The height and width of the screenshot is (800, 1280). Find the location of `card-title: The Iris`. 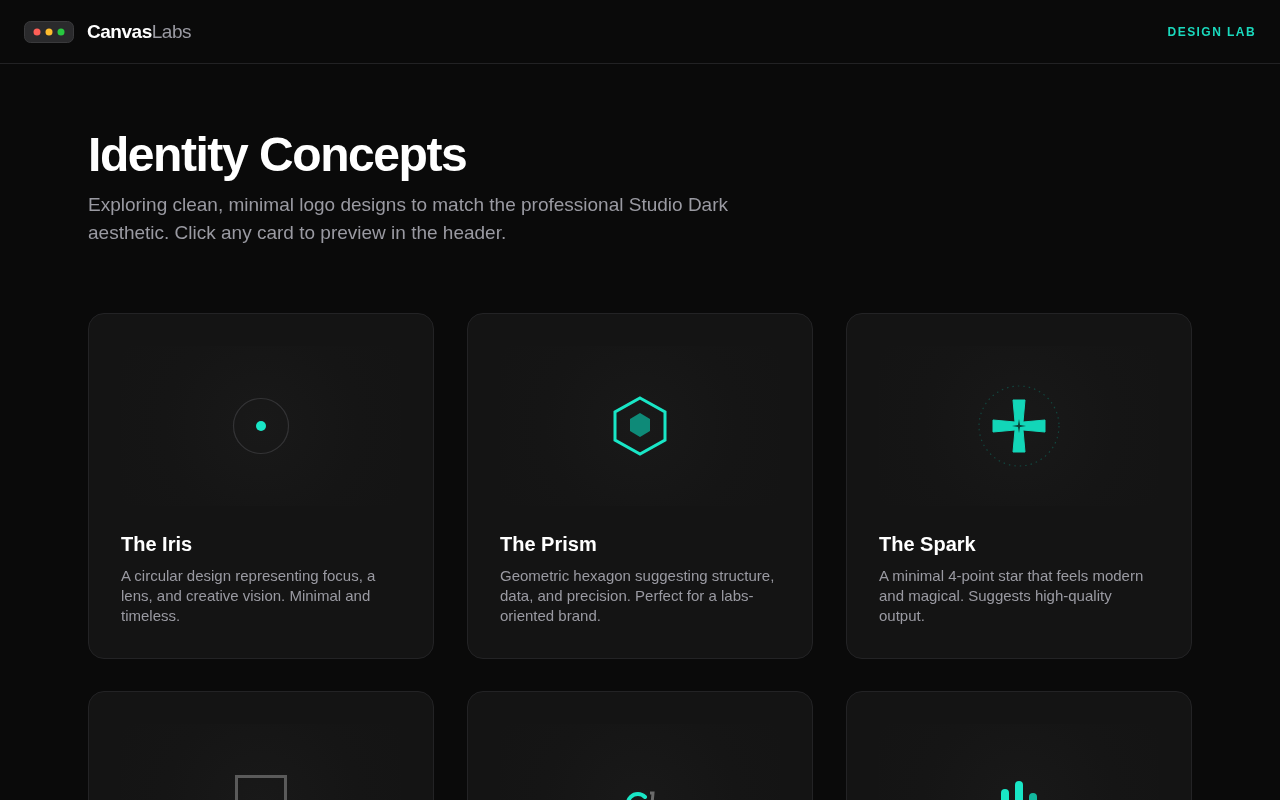

card-title: The Iris is located at coordinates (157, 544).